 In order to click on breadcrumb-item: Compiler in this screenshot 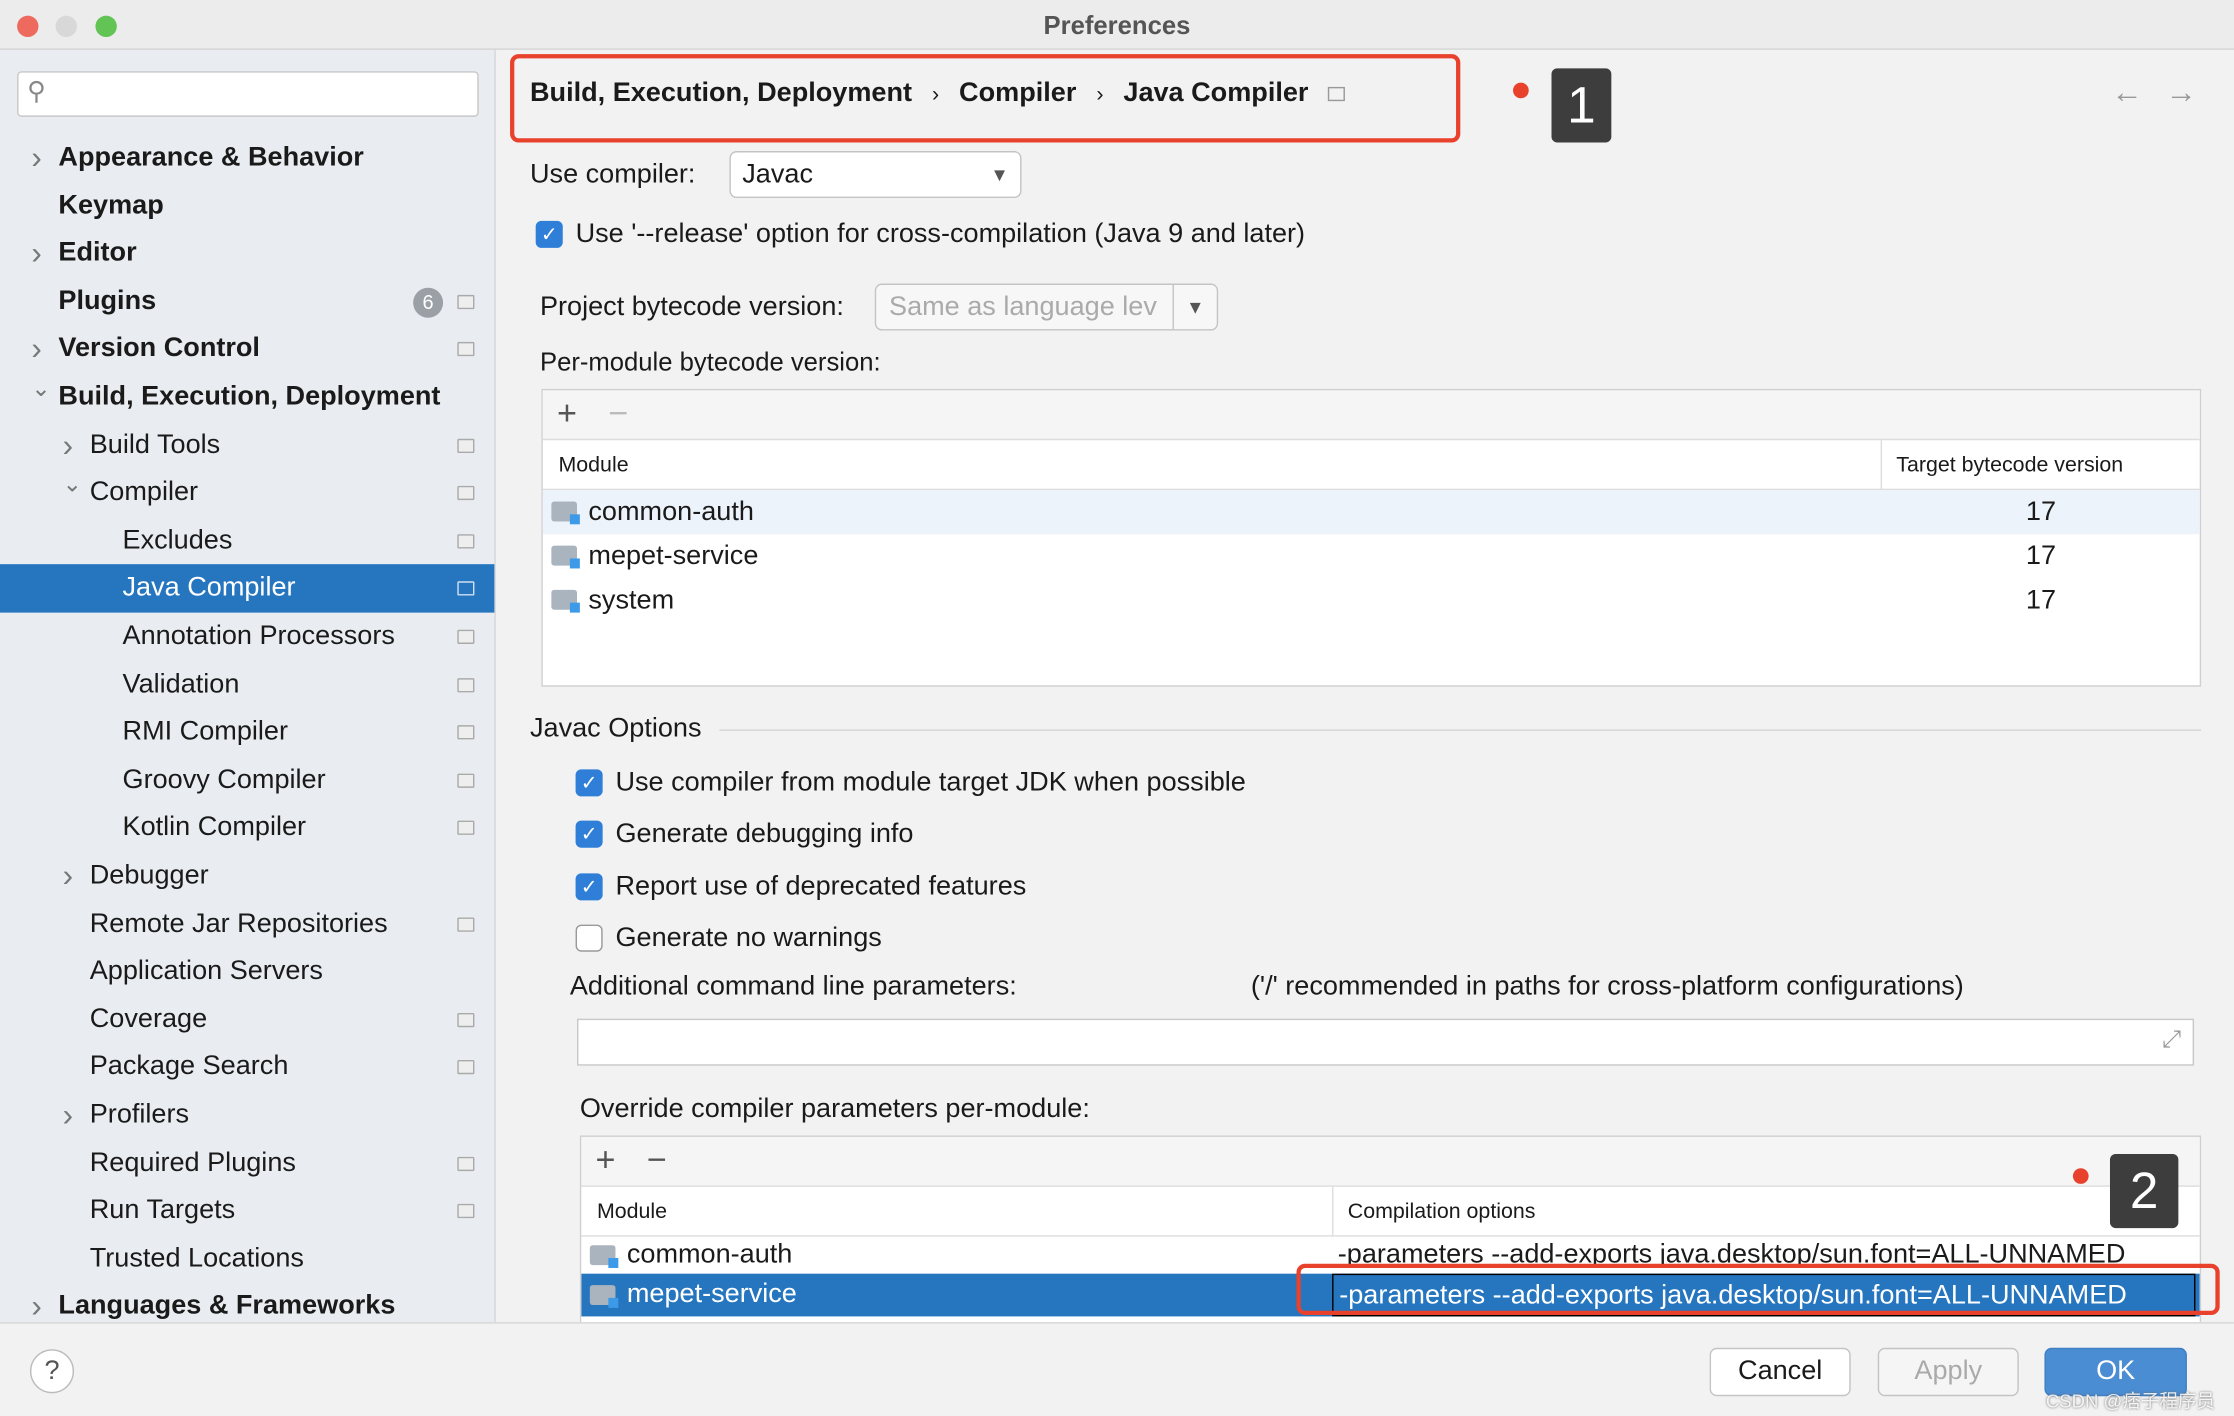, I will do `click(1017, 93)`.